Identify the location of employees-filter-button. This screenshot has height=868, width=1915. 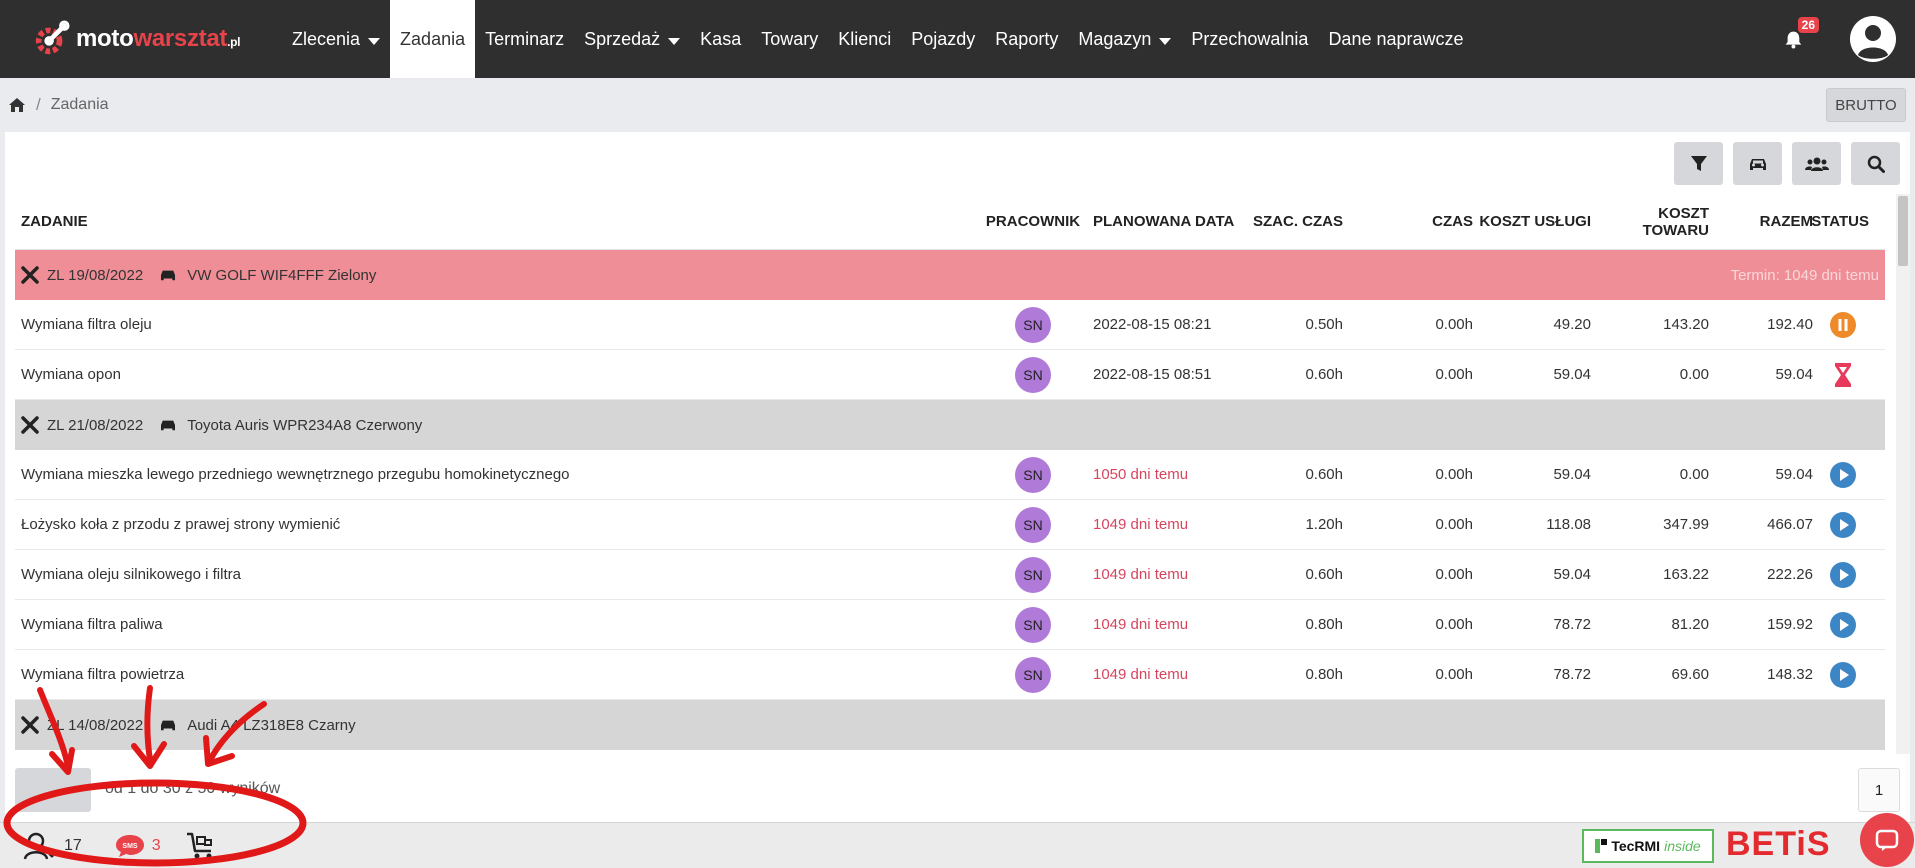
(1816, 163).